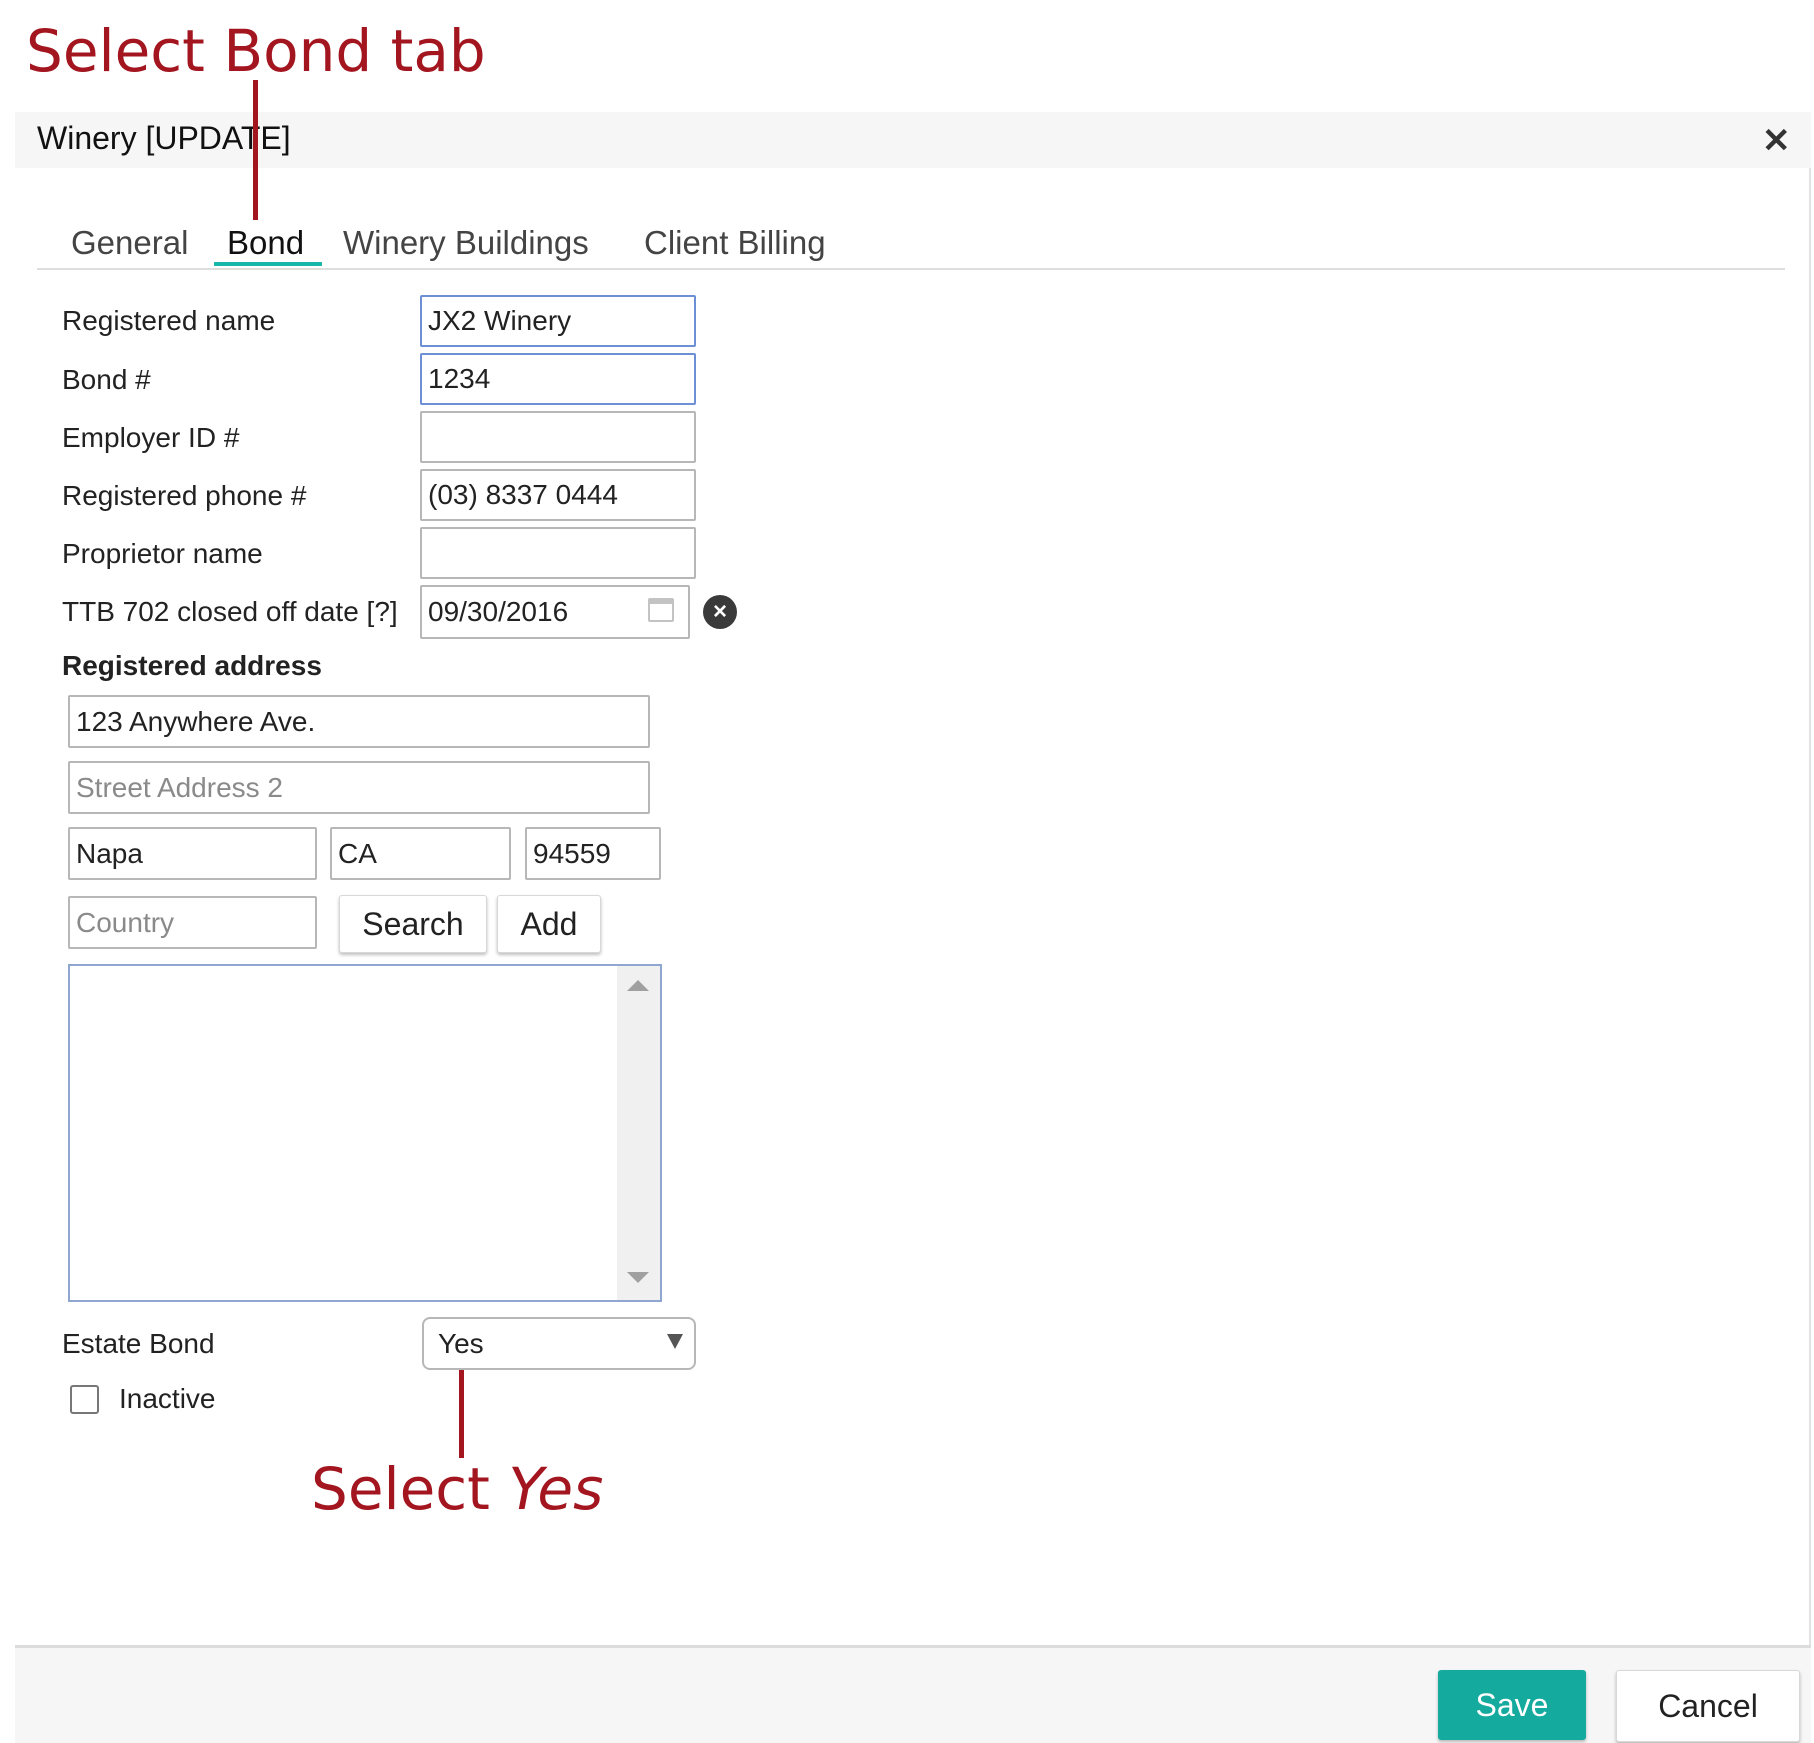 The height and width of the screenshot is (1743, 1814). I want to click on clear-date-icon: ×, so click(720, 612).